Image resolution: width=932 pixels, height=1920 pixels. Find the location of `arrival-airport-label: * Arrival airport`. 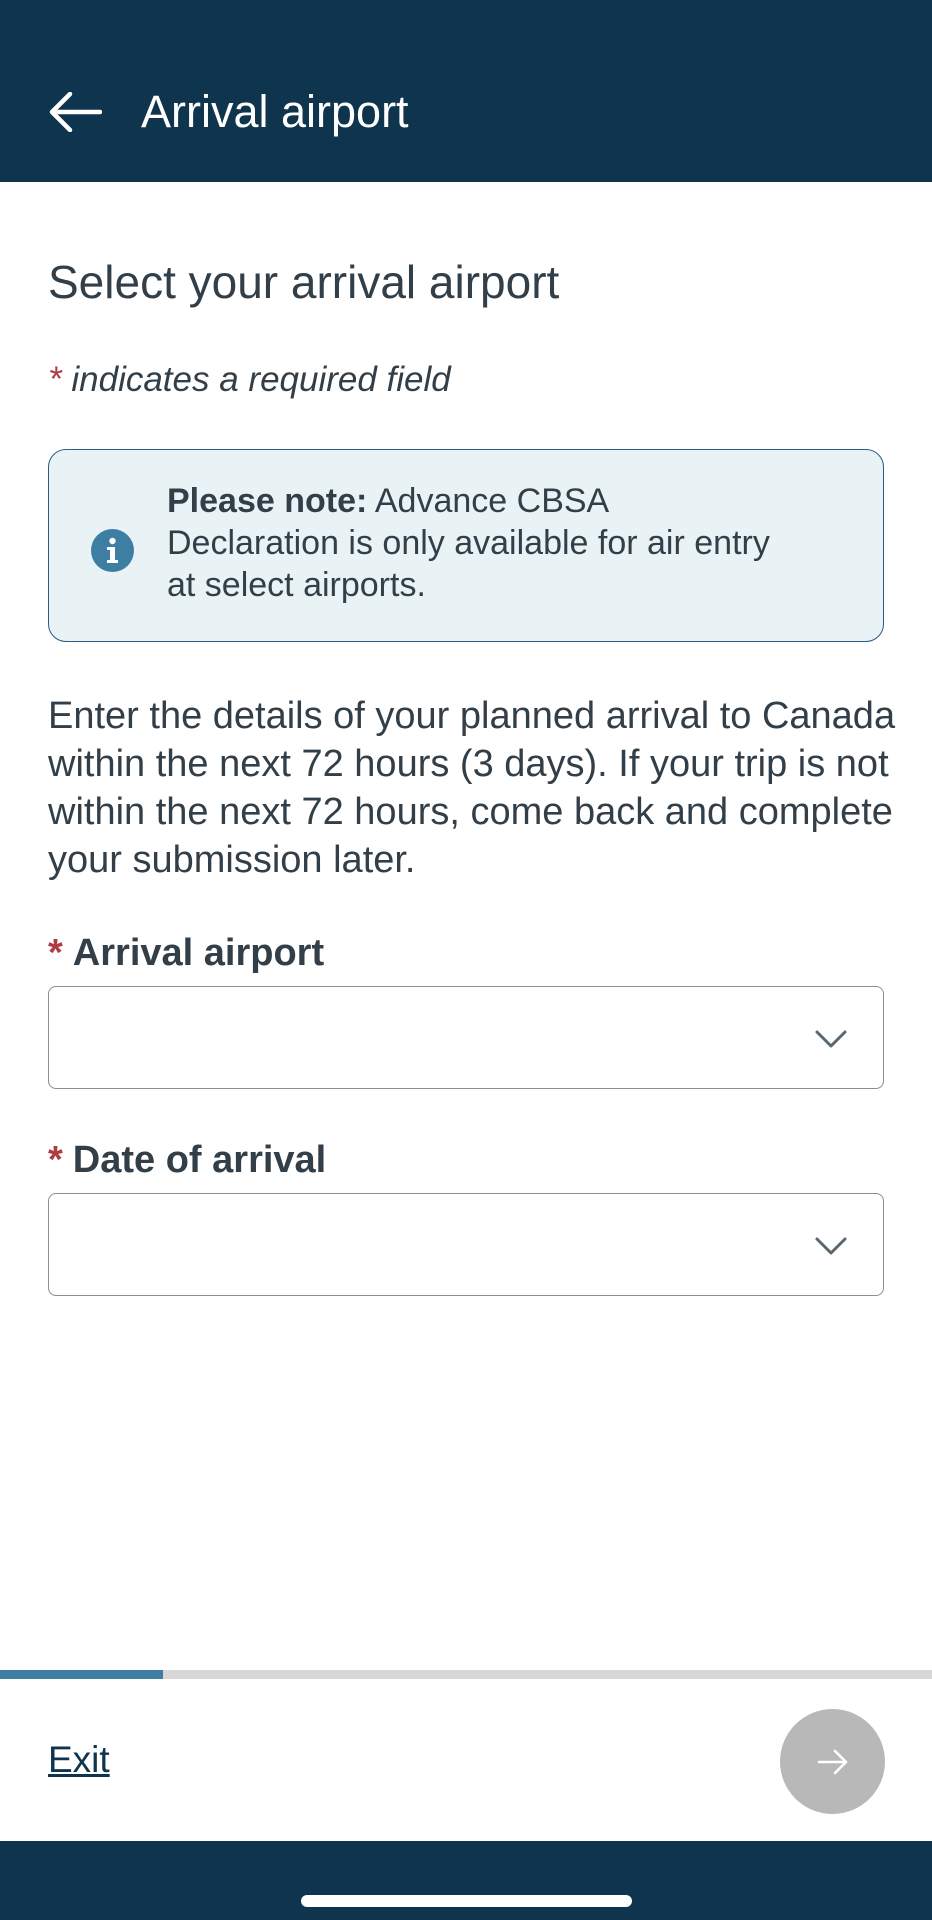

arrival-airport-label: * Arrival airport is located at coordinates (186, 953).